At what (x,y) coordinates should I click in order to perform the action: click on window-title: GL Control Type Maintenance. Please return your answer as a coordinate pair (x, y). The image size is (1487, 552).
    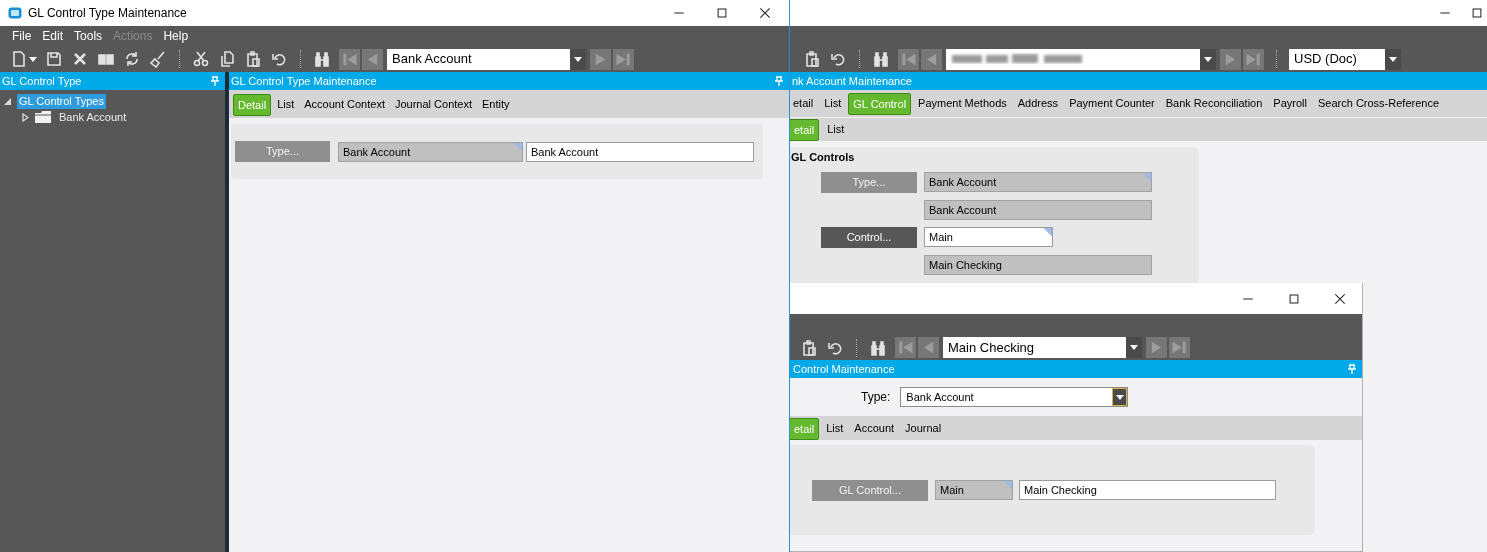
    Looking at the image, I should click on (107, 13).